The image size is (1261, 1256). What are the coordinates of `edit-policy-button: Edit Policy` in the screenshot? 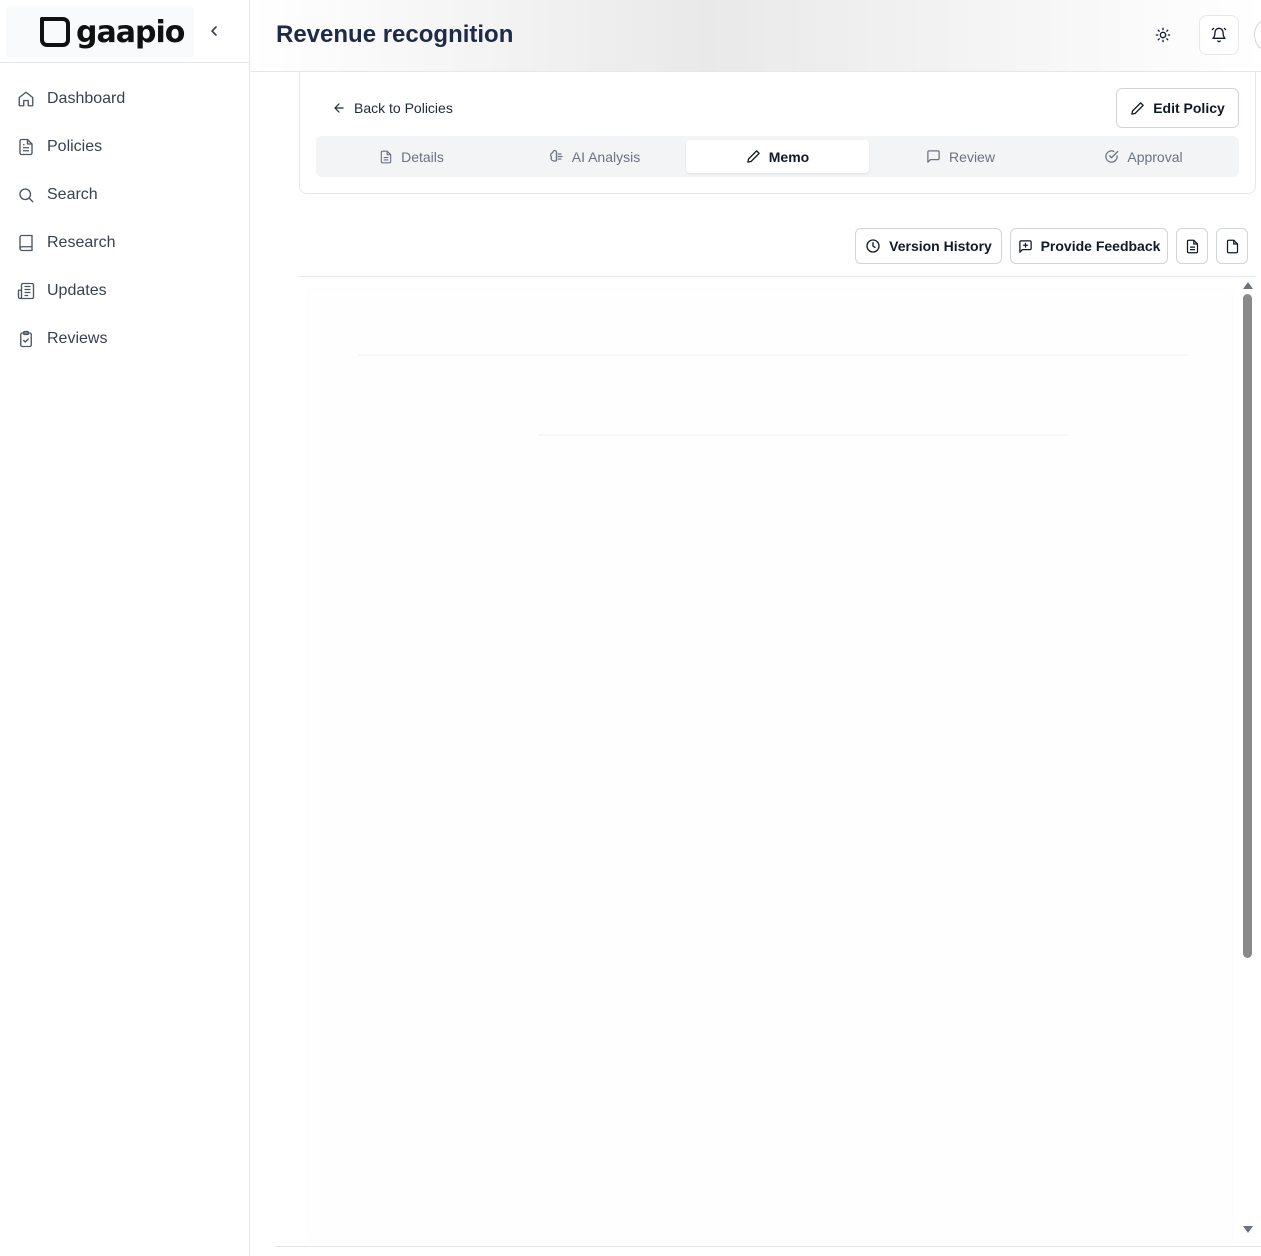 It's located at (1177, 108).